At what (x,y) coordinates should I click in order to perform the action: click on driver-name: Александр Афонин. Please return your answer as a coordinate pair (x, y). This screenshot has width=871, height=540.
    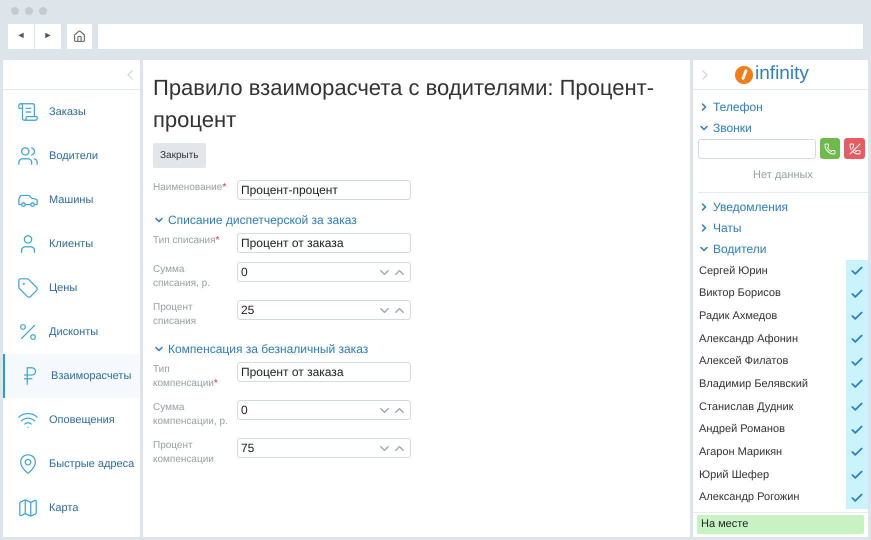
    Looking at the image, I should click on (772, 339).